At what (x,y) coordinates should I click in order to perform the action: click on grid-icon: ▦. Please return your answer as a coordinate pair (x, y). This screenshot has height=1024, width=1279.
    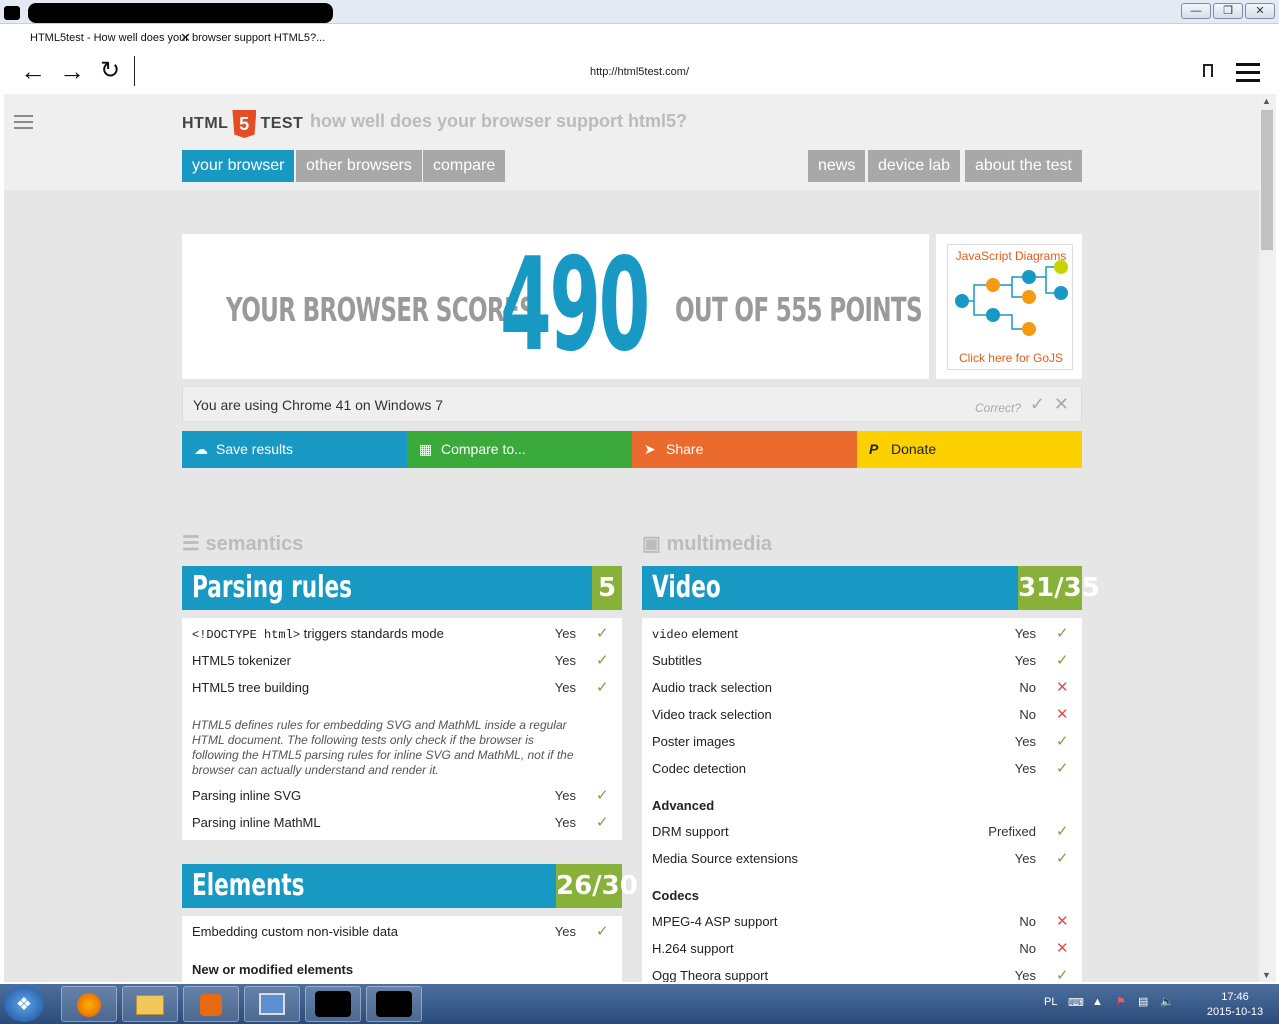
    Looking at the image, I should click on (426, 449).